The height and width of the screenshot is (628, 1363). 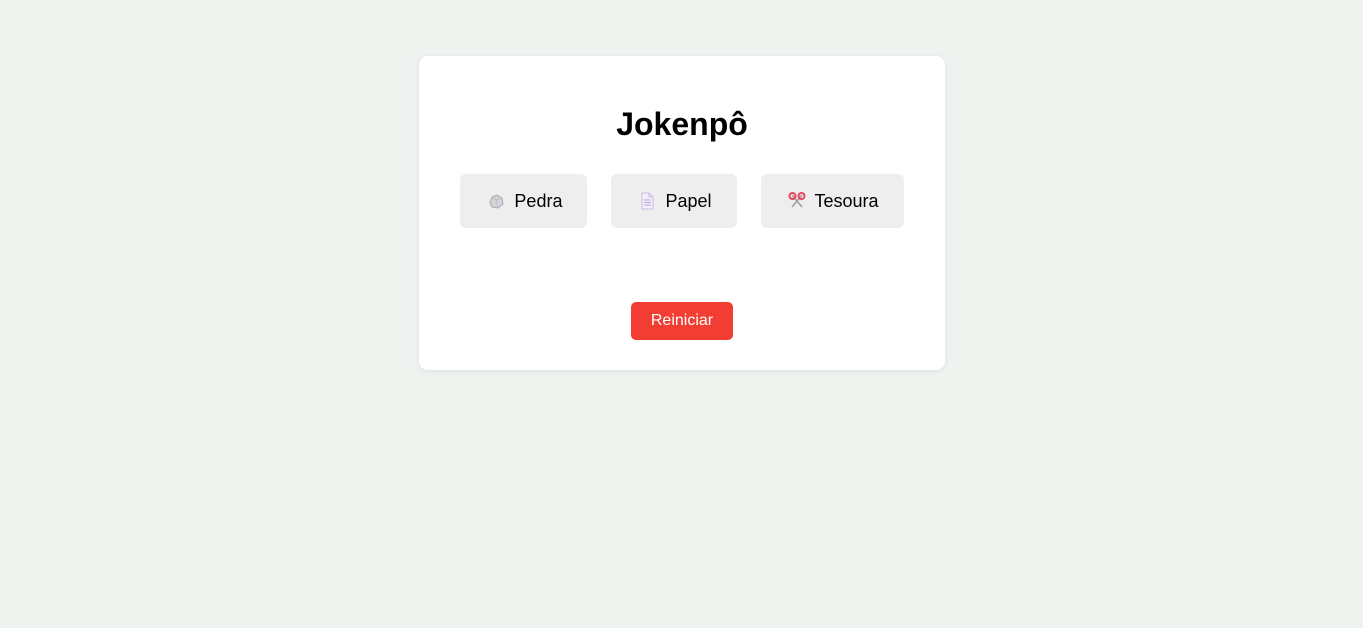 I want to click on rock-button: Pedra, so click(x=524, y=201).